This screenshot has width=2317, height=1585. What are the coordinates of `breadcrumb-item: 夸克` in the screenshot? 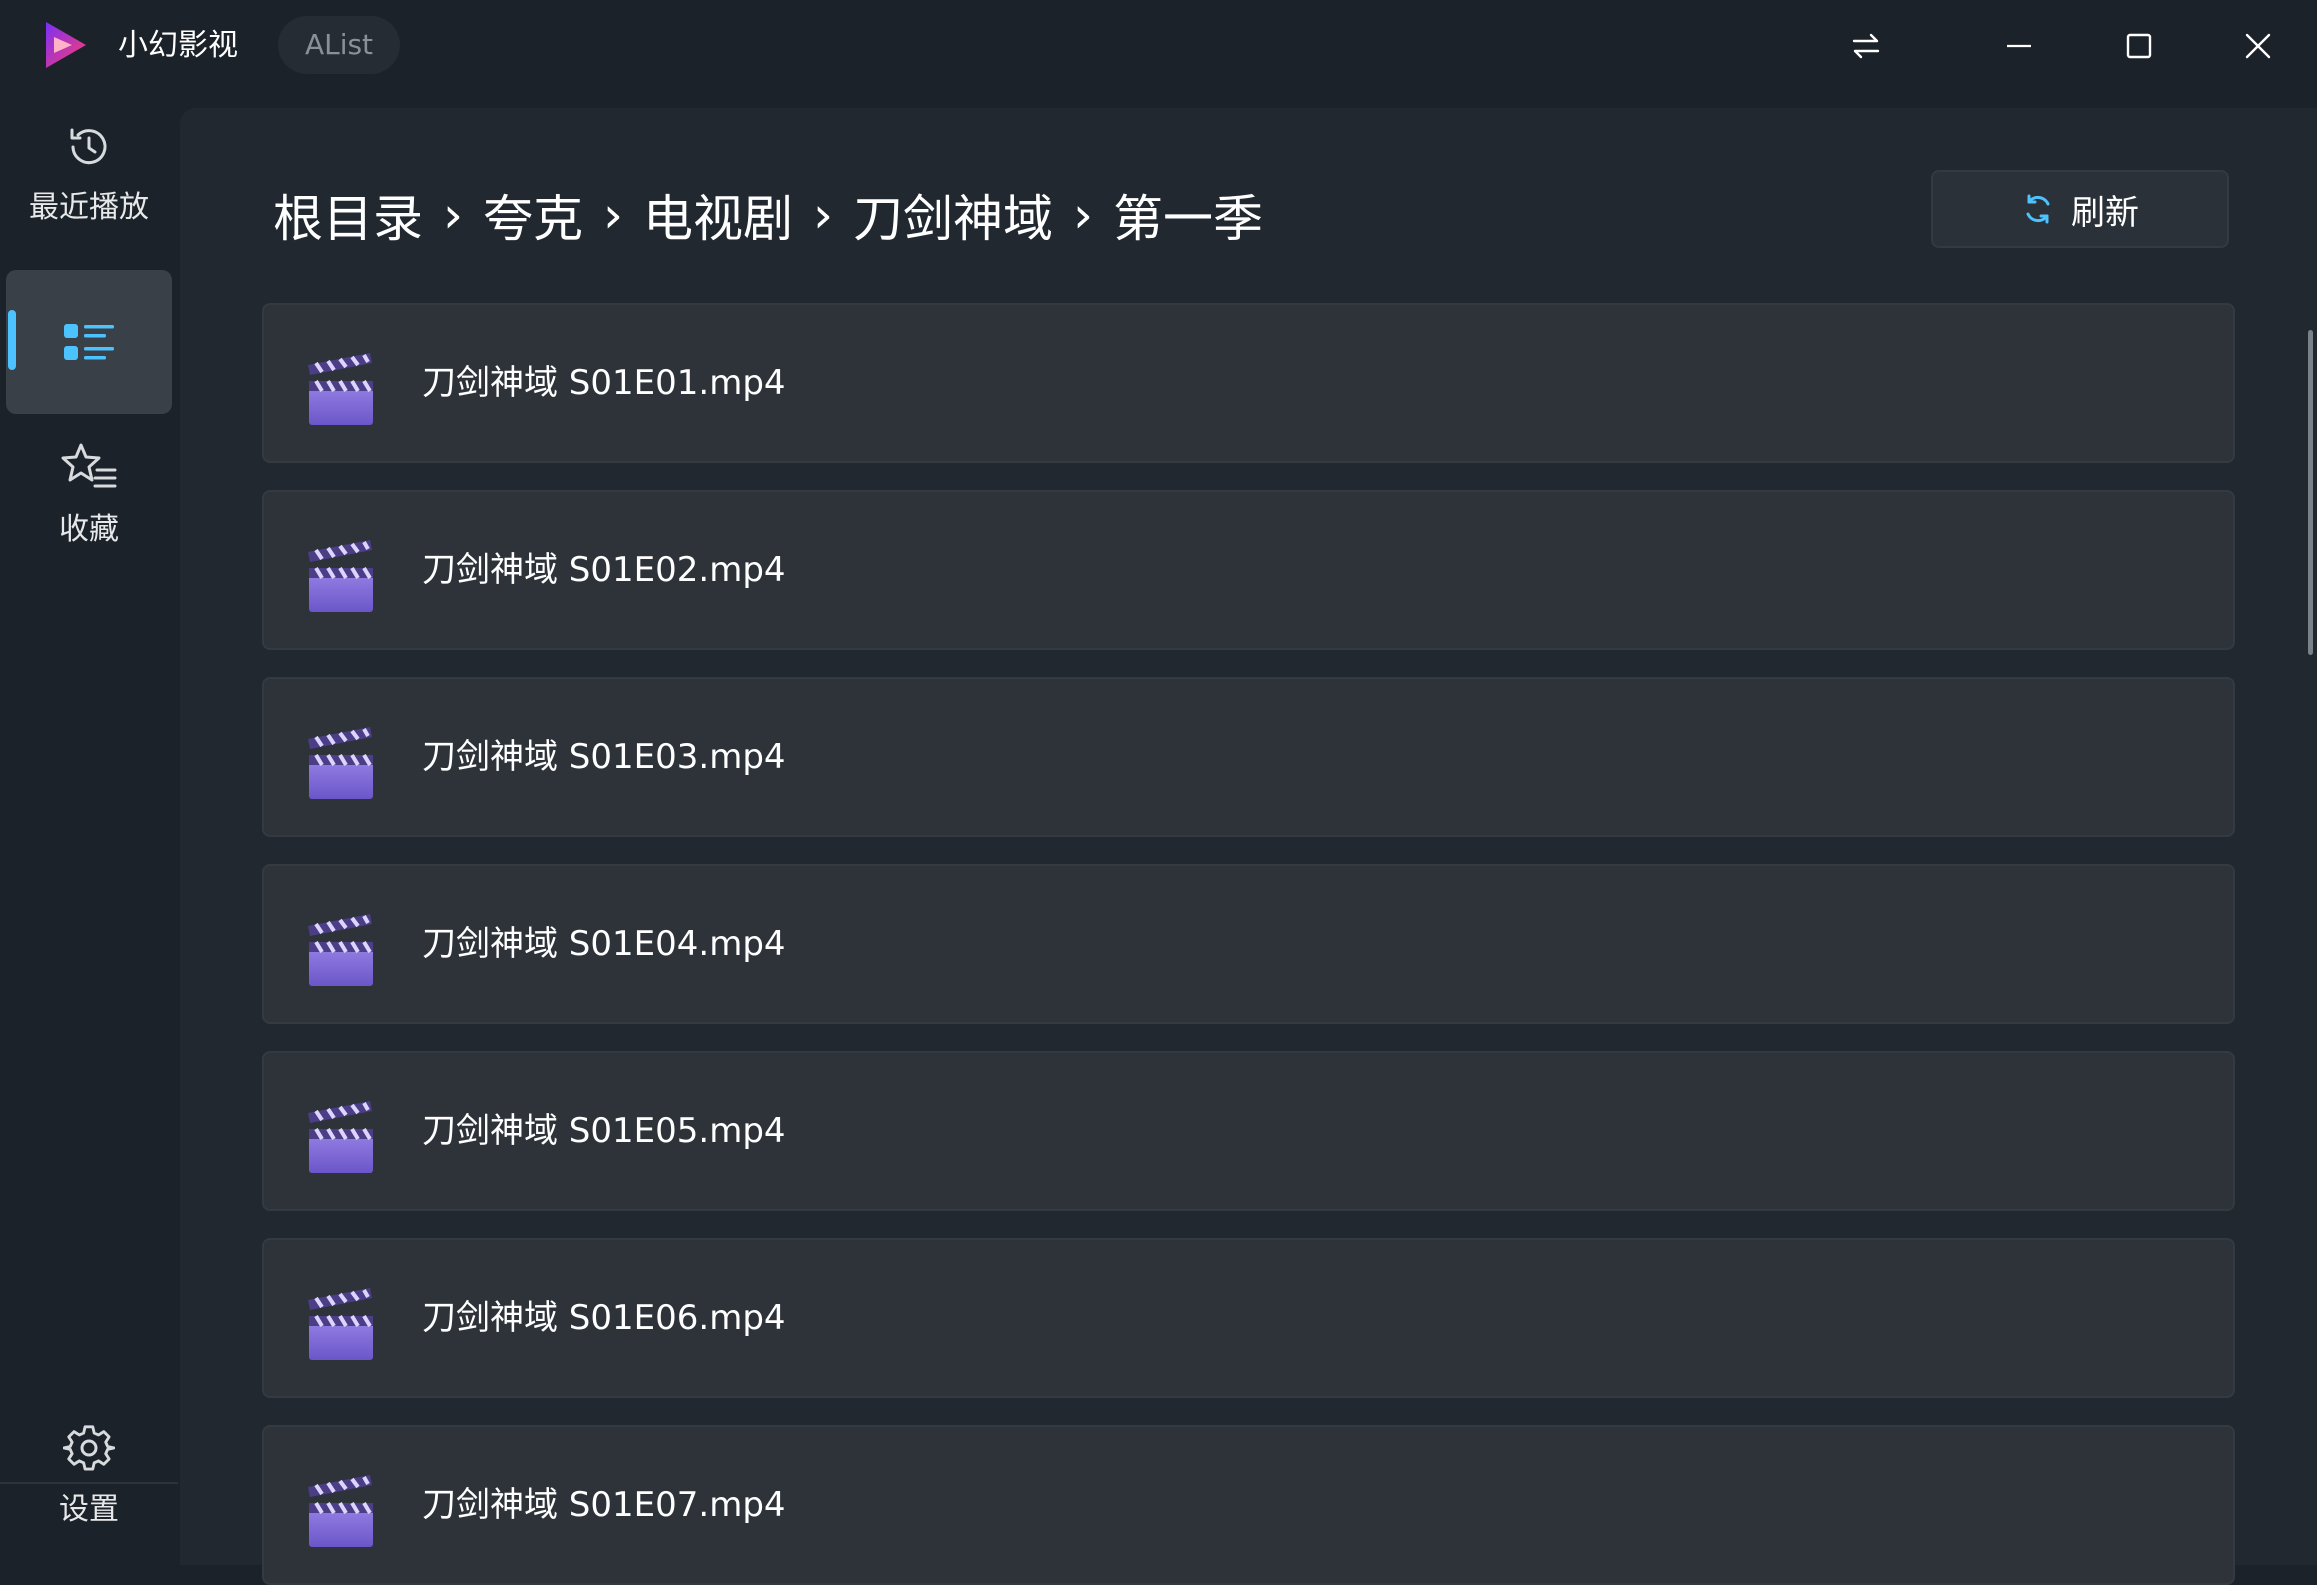 It's located at (533, 215).